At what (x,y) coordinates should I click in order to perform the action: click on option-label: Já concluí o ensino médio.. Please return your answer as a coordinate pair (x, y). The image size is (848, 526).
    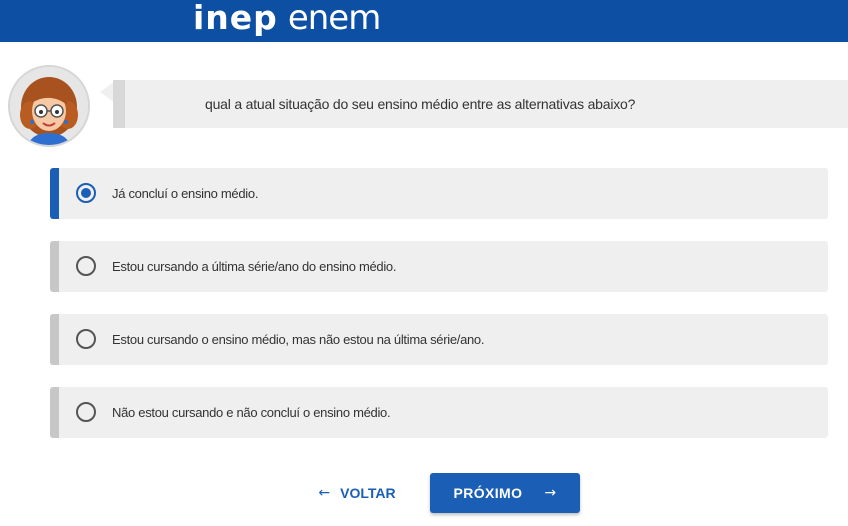
    Looking at the image, I should click on (185, 193).